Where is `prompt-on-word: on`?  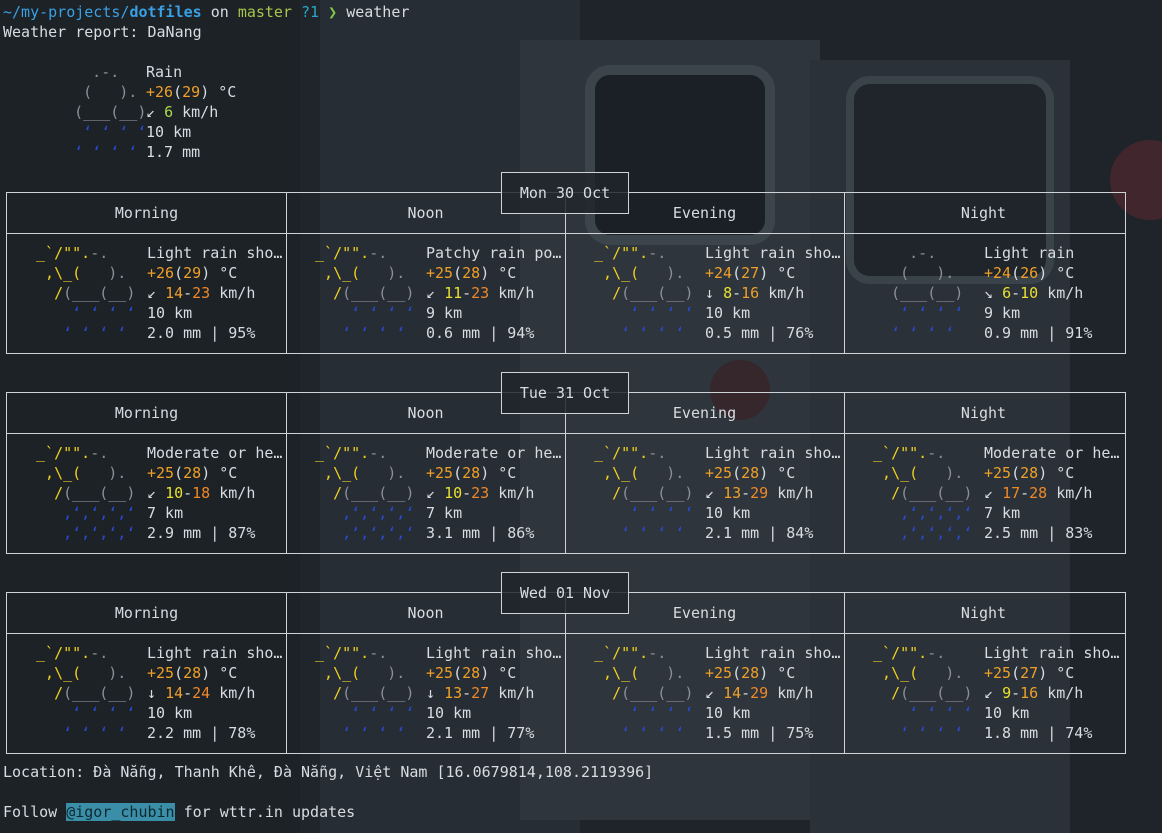
prompt-on-word: on is located at coordinates (219, 12).